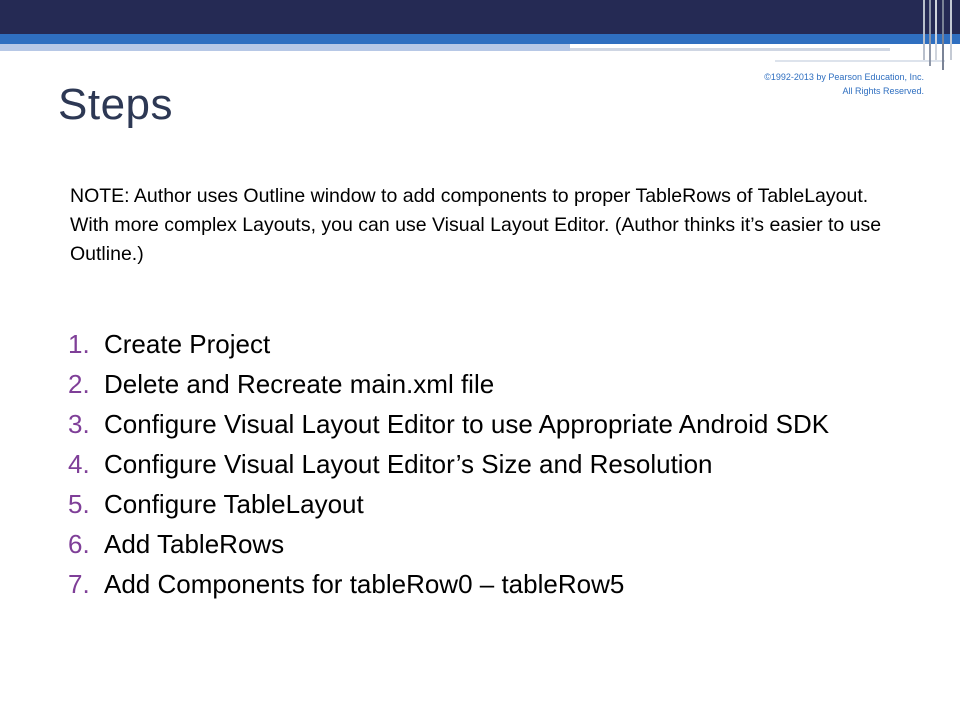 This screenshot has width=960, height=720. Describe the element at coordinates (299, 384) in the screenshot. I see `step-text: Delete and Recreate main.xml file` at that location.